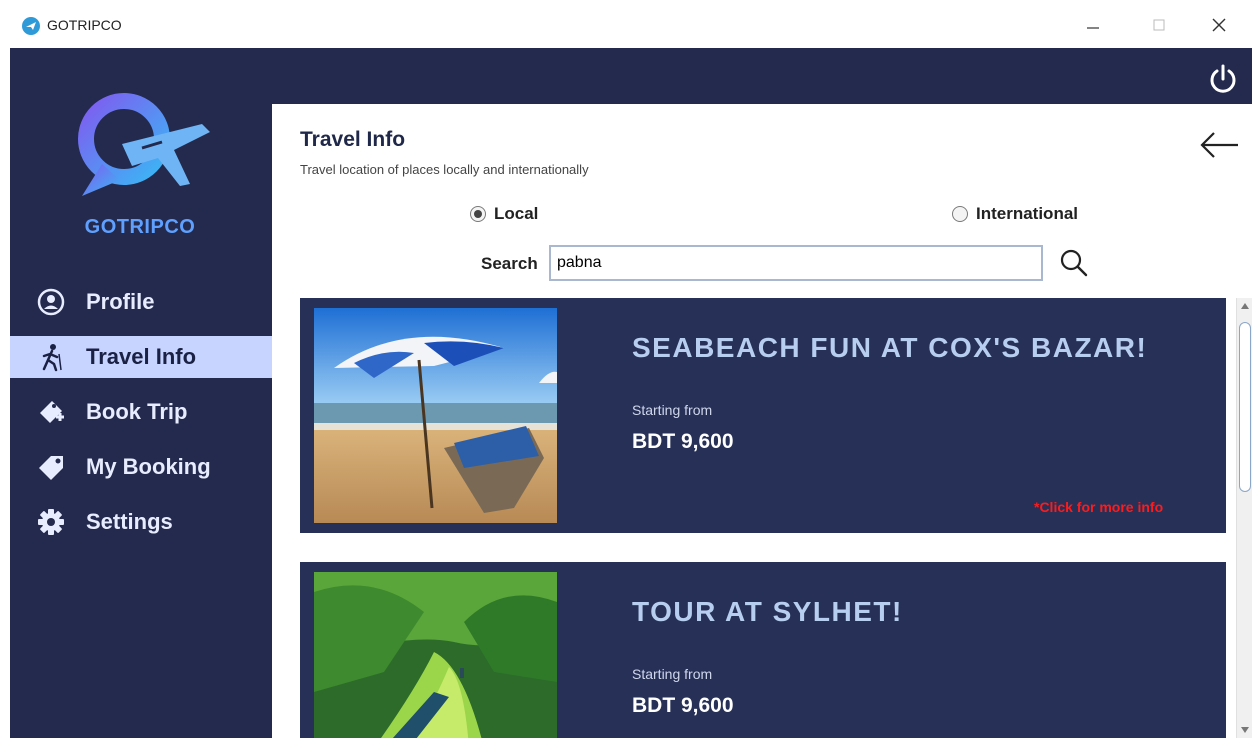 The width and height of the screenshot is (1252, 738). I want to click on radio-local: Local, so click(504, 214).